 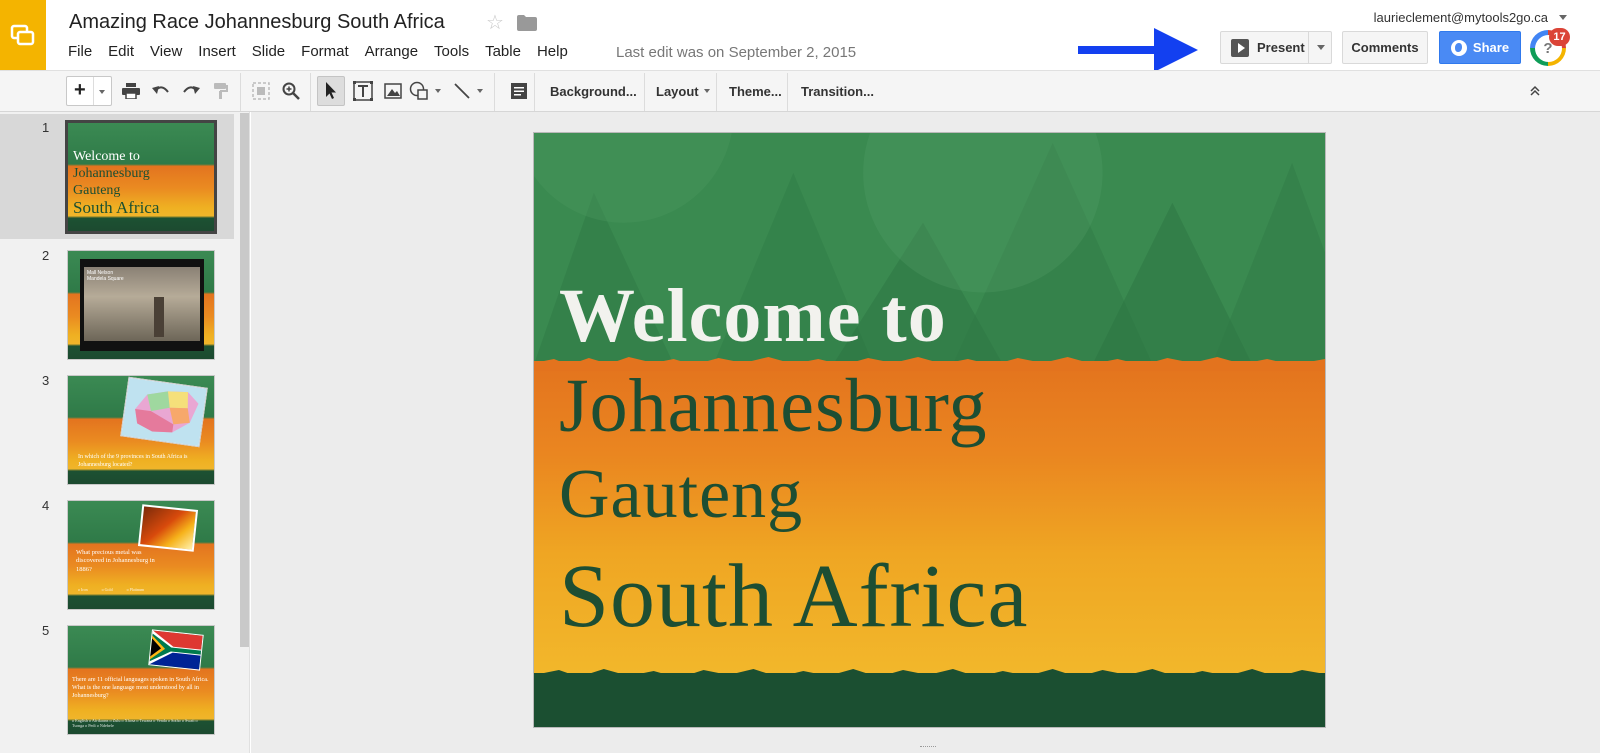 I want to click on thumb-line: Johannesburg, so click(x=111, y=173).